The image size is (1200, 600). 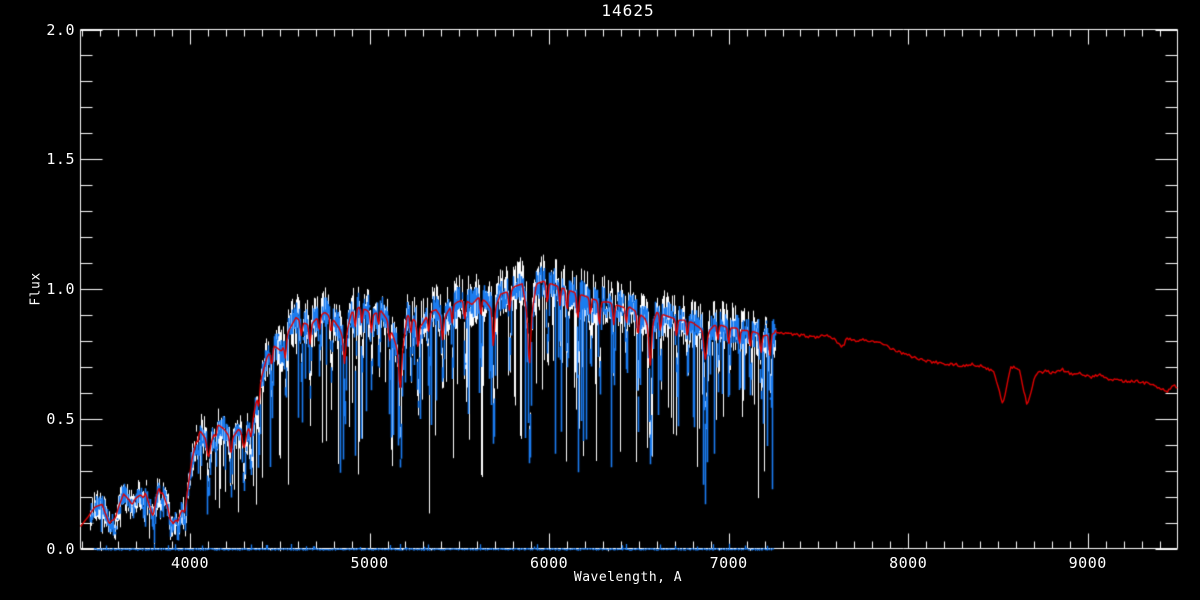 I want to click on plot-title: 14625, so click(x=628, y=10).